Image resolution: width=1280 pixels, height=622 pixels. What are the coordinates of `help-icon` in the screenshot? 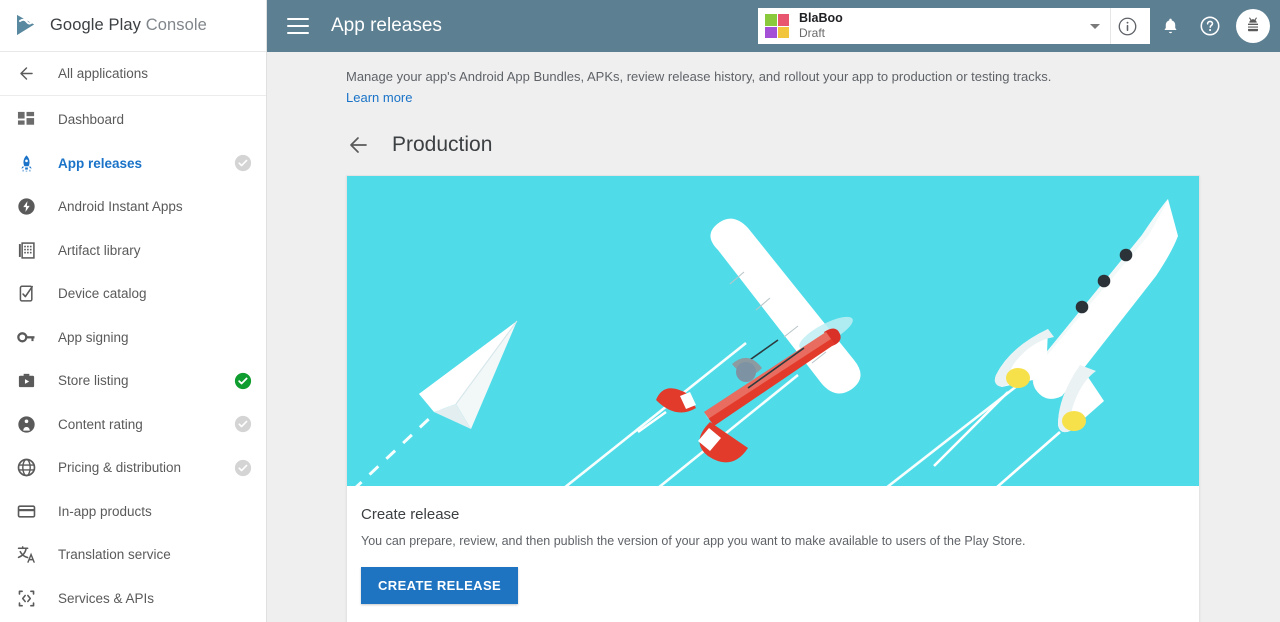 It's located at (1210, 26).